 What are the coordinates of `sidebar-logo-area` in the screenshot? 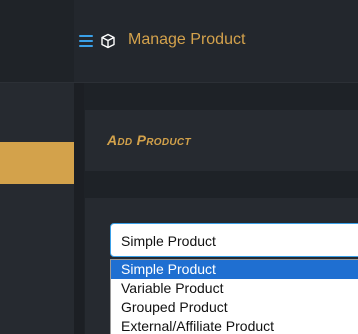 It's located at (37, 41).